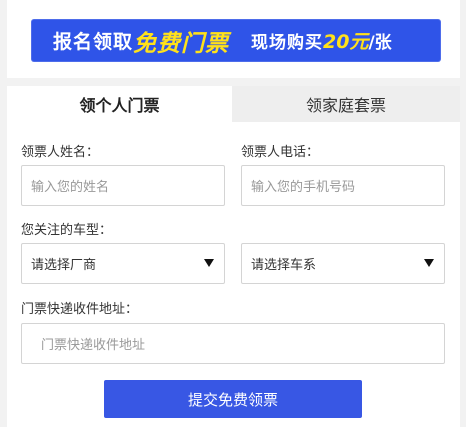  What do you see at coordinates (93, 42) in the screenshot?
I see `banner-text-register: 报名领取` at bounding box center [93, 42].